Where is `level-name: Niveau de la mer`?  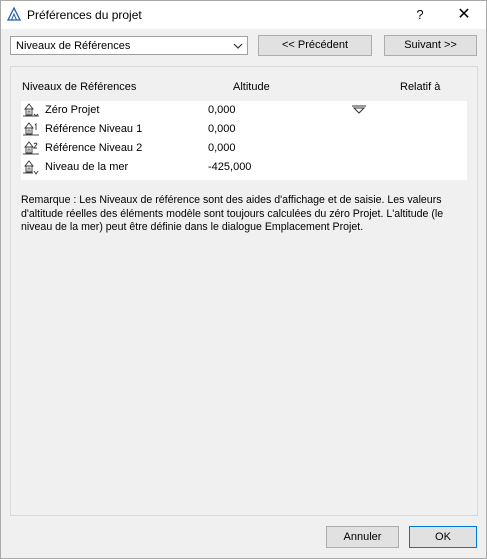 level-name: Niveau de la mer is located at coordinates (87, 167).